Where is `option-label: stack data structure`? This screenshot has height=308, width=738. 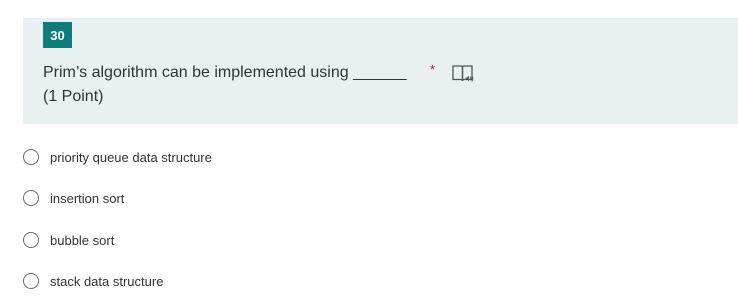
option-label: stack data structure is located at coordinates (107, 281).